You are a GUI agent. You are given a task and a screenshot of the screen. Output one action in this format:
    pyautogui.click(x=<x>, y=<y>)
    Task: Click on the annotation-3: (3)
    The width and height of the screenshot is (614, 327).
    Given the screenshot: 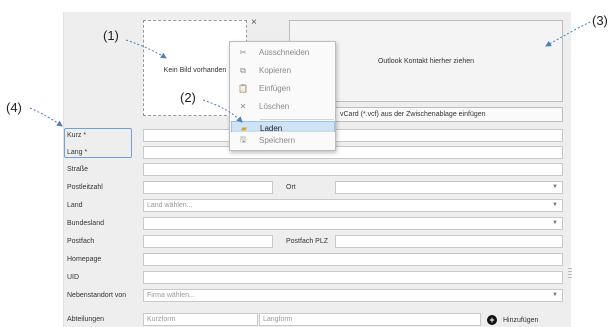 What is the action you would take?
    pyautogui.click(x=600, y=20)
    